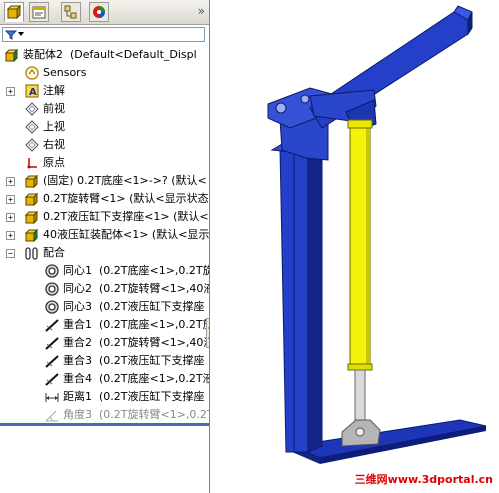 Image resolution: width=499 pixels, height=493 pixels. I want to click on tree-item-label: 重合4 (0.2T底座<1>,0.2T液, so click(136, 378).